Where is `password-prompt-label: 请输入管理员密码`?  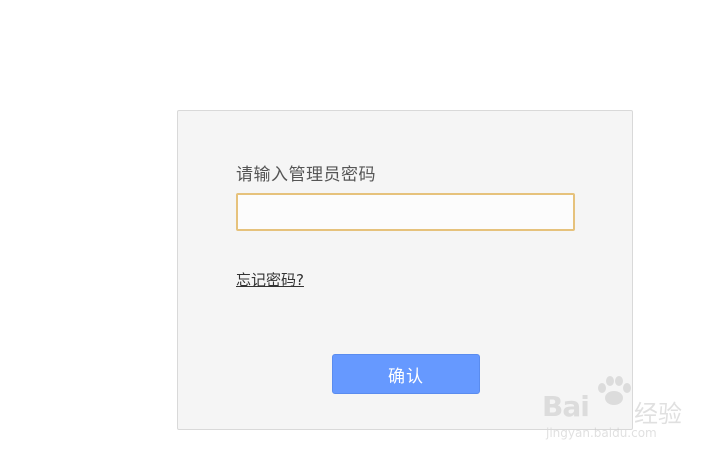
password-prompt-label: 请输入管理员密码 is located at coordinates (306, 175).